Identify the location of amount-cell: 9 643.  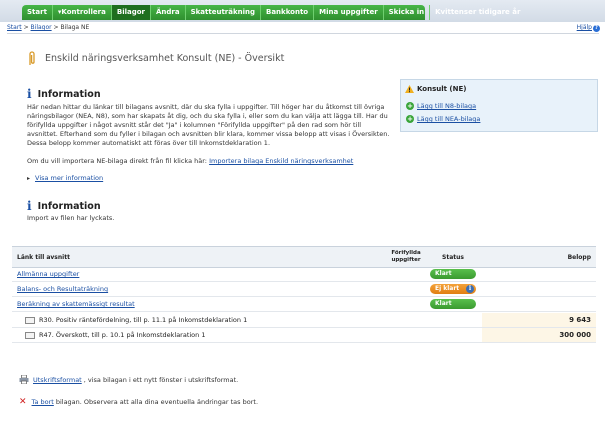
(539, 320).